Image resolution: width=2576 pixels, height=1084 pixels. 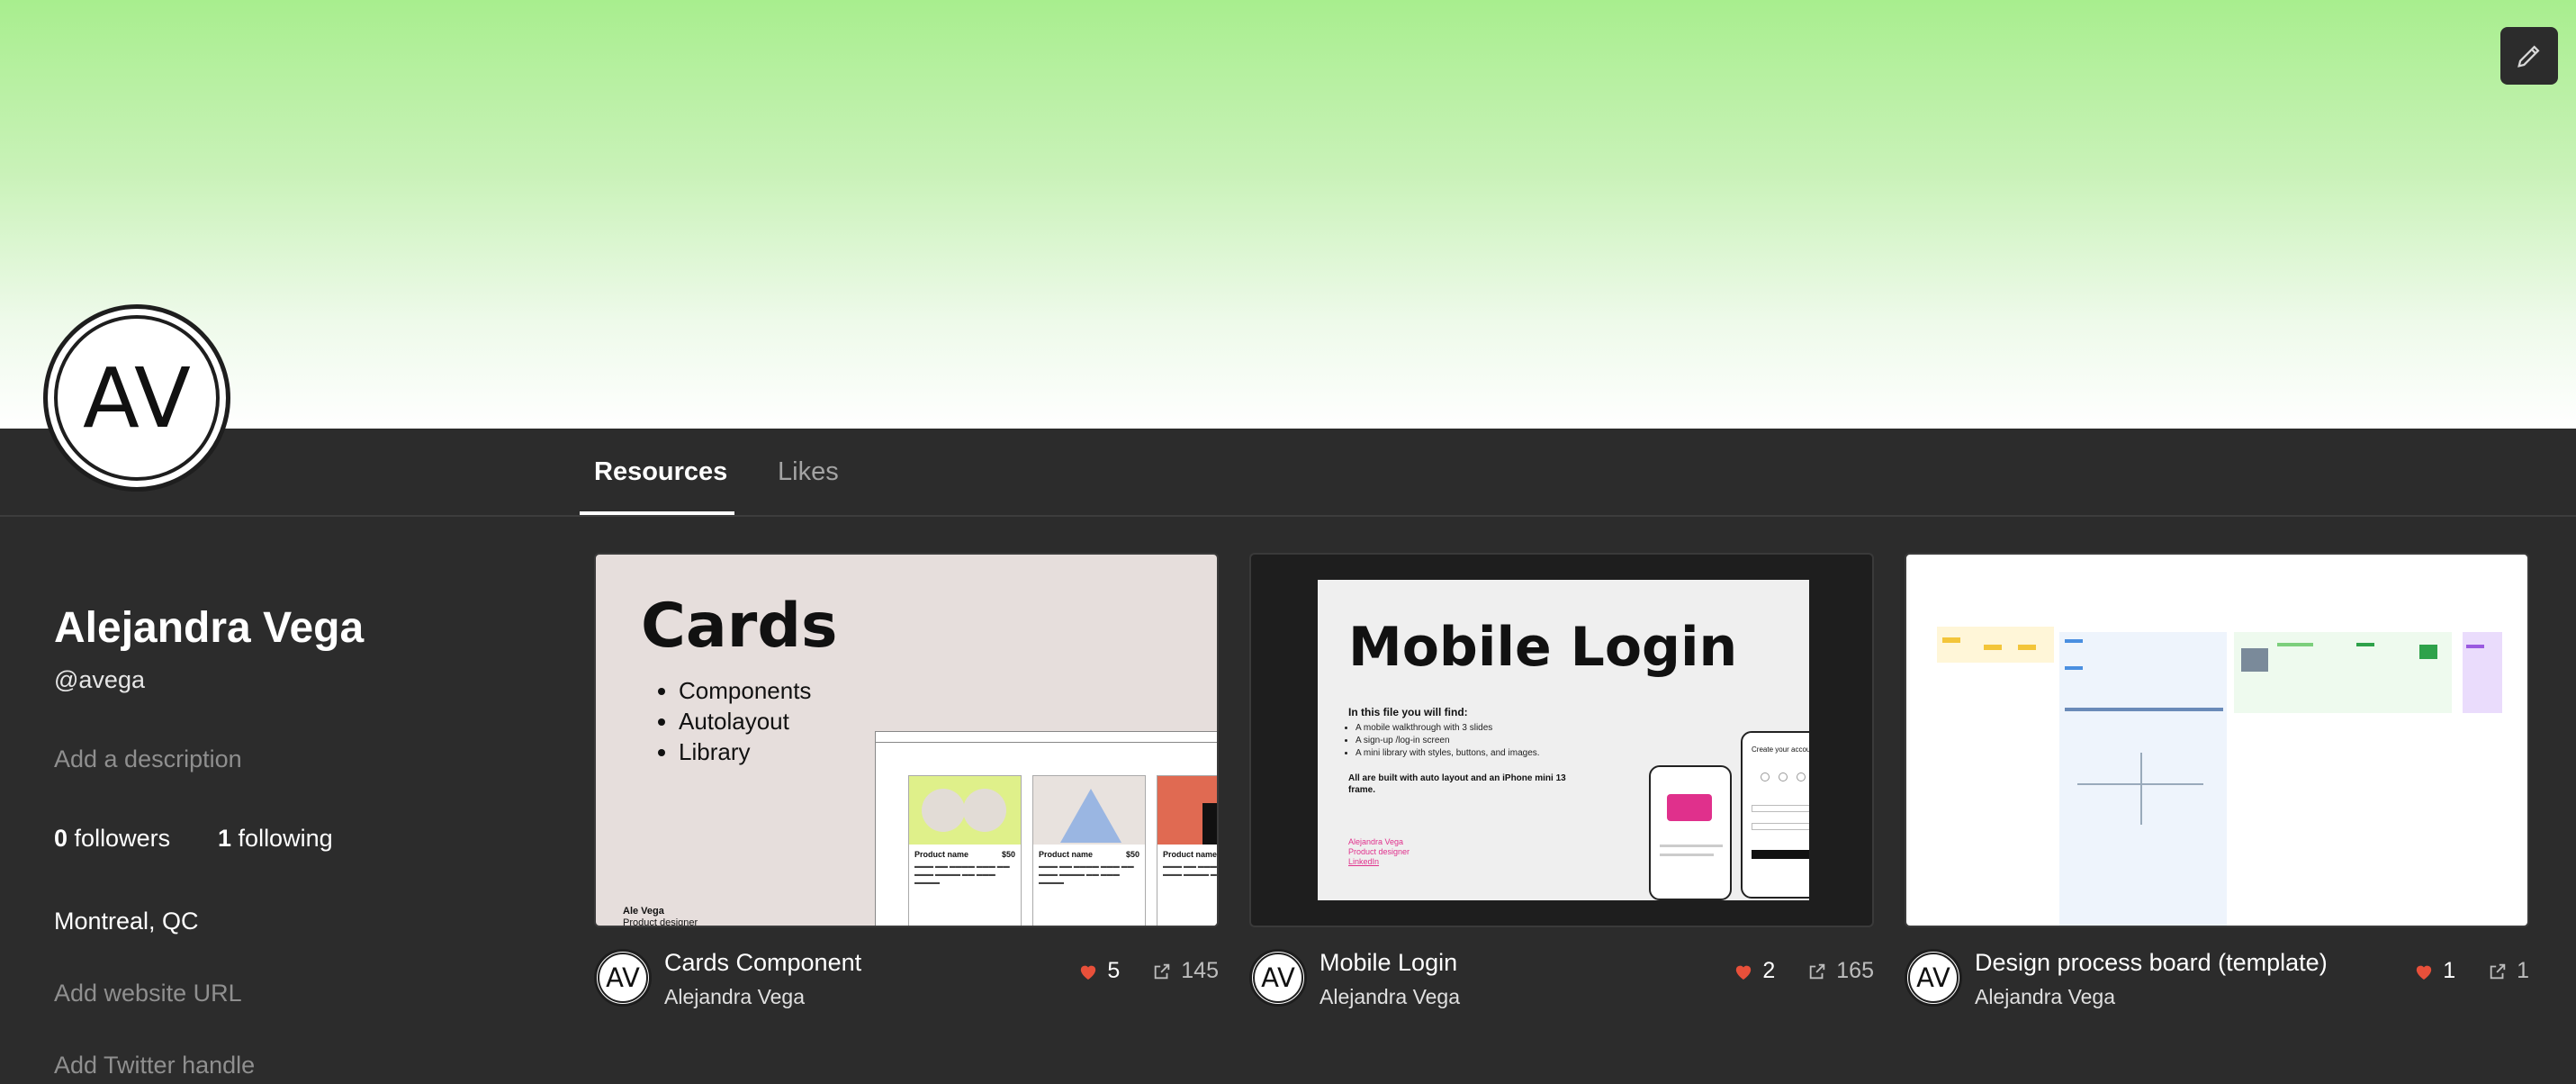 I want to click on thumb-subheading: In this file you will find:, so click(x=1408, y=712).